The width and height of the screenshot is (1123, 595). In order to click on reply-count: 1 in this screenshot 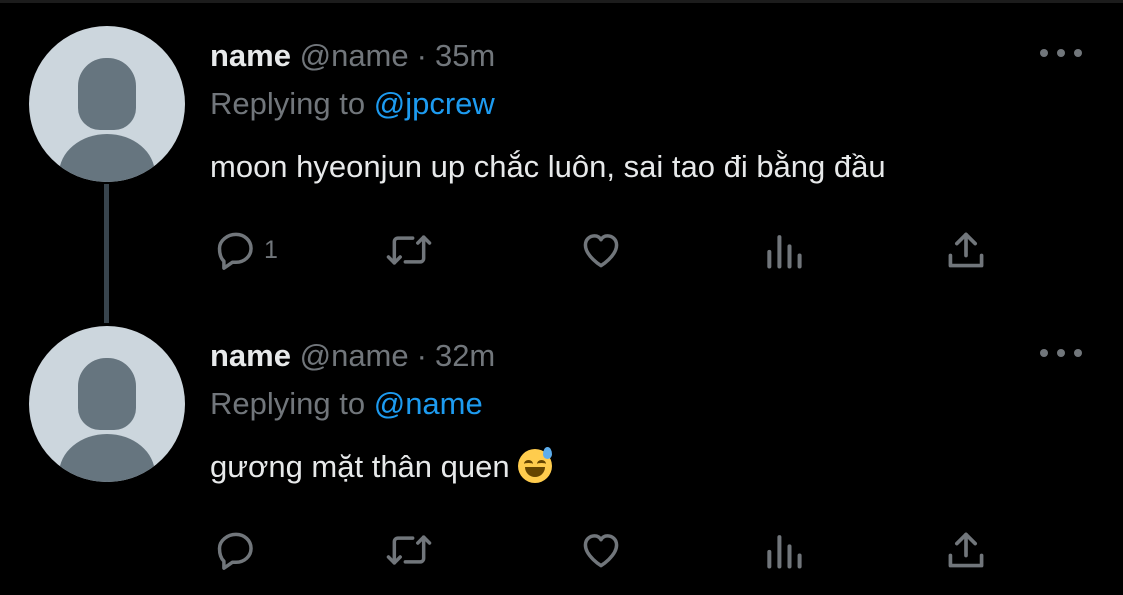, I will do `click(271, 250)`.